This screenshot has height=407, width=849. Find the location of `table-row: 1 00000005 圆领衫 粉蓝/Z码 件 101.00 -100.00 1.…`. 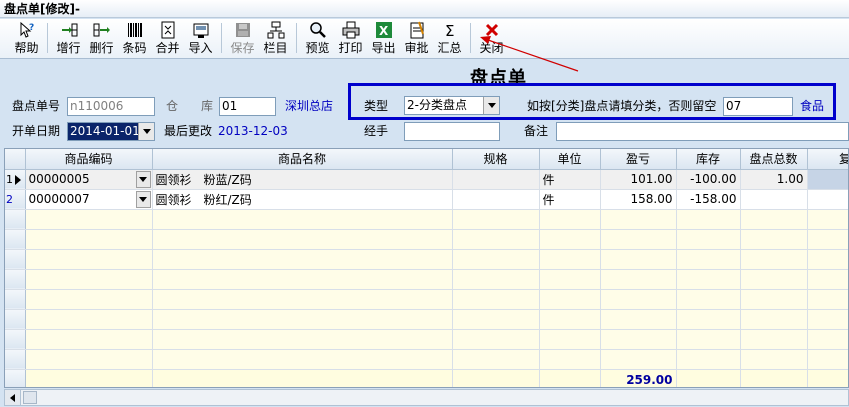

table-row: 1 00000005 圆领衫 粉蓝/Z码 件 101.00 -100.00 1.… is located at coordinates (426, 179).